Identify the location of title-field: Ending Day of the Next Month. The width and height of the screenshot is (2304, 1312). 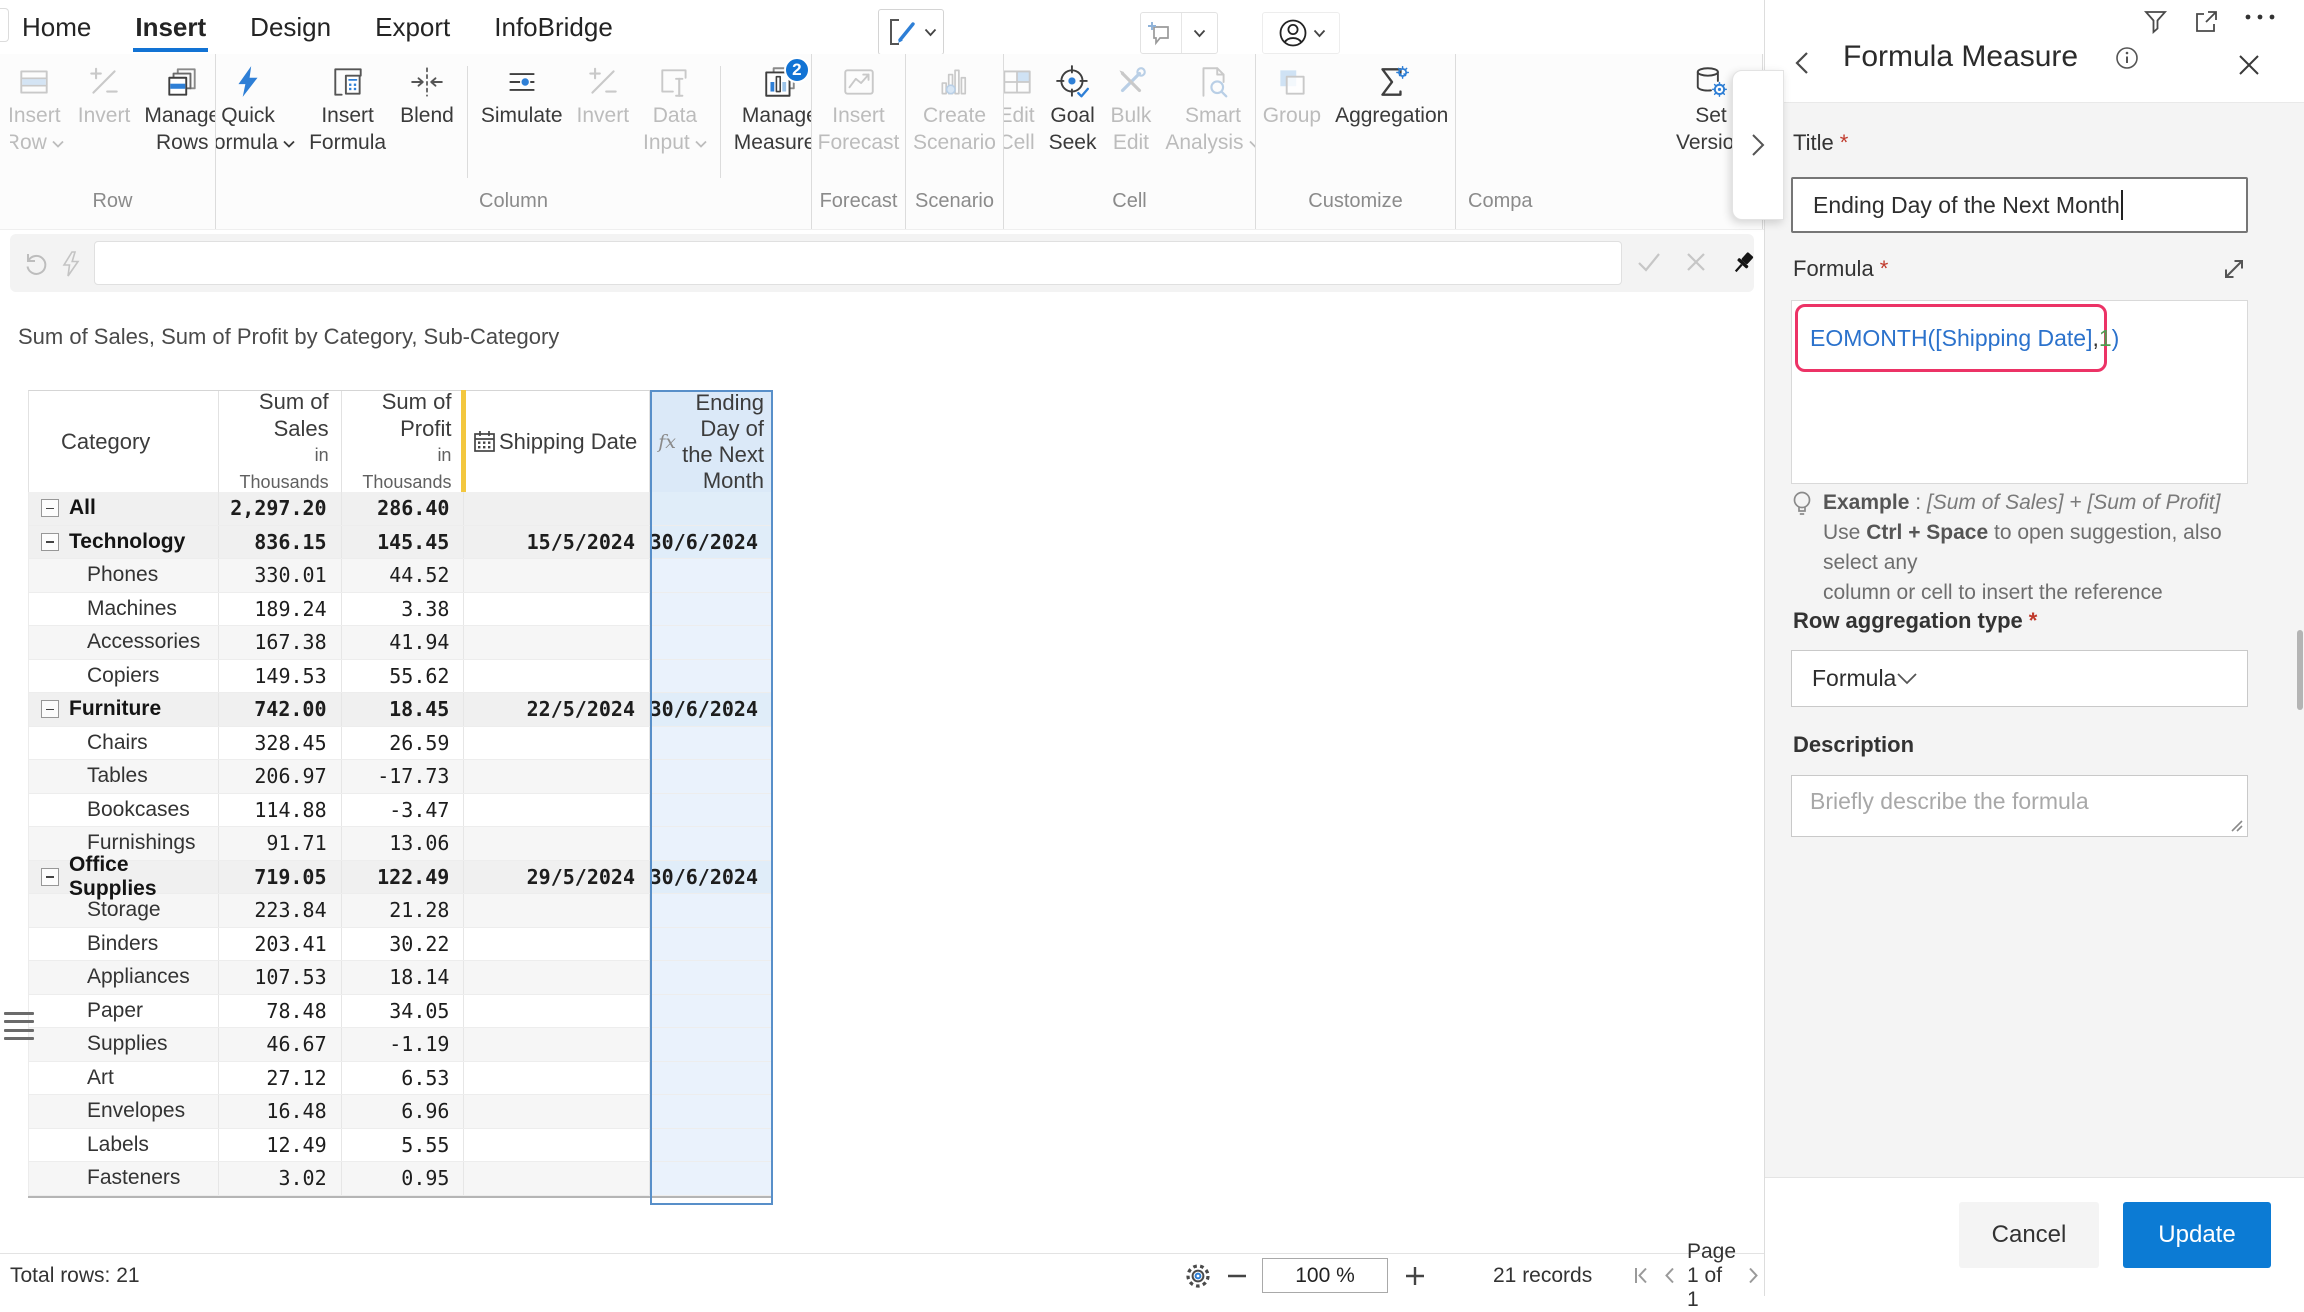
(2019, 205).